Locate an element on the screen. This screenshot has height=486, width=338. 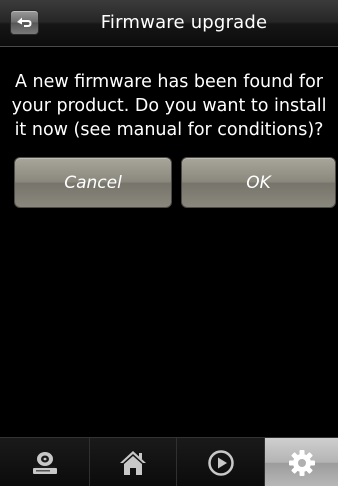
page-title: Firmware upgrade is located at coordinates (184, 22).